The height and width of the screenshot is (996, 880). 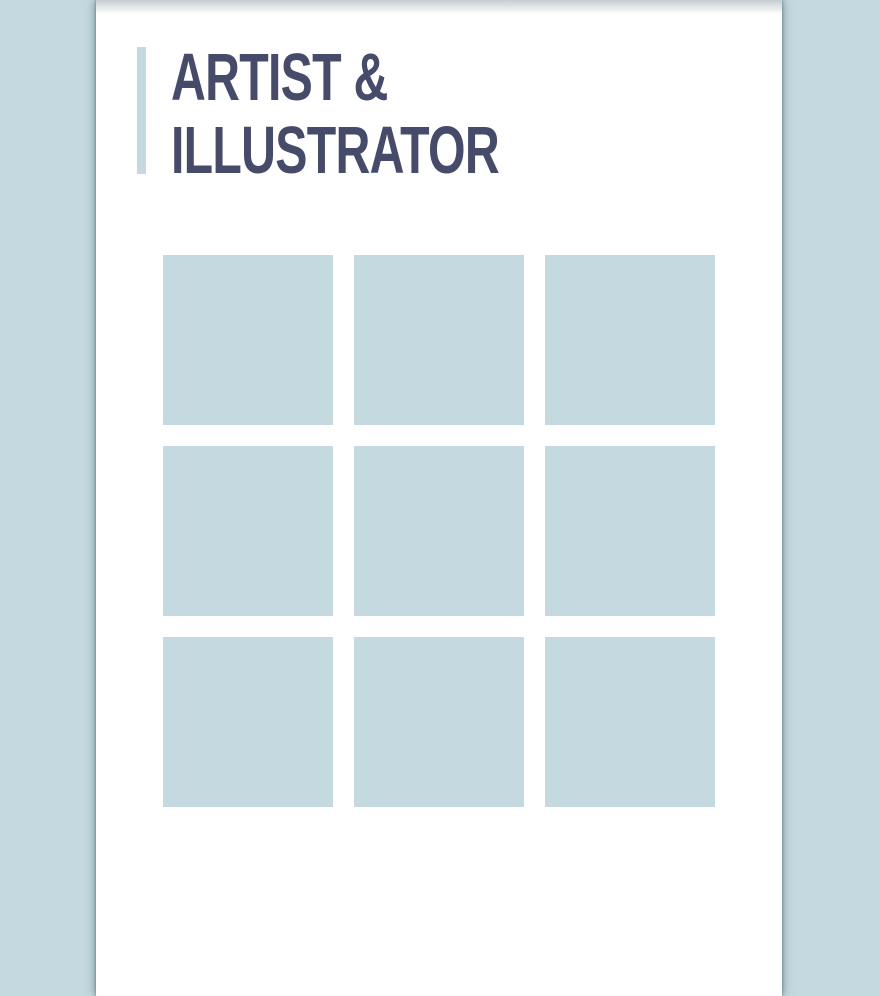 I want to click on page-title-line-2: Illustrator, so click(x=335, y=150).